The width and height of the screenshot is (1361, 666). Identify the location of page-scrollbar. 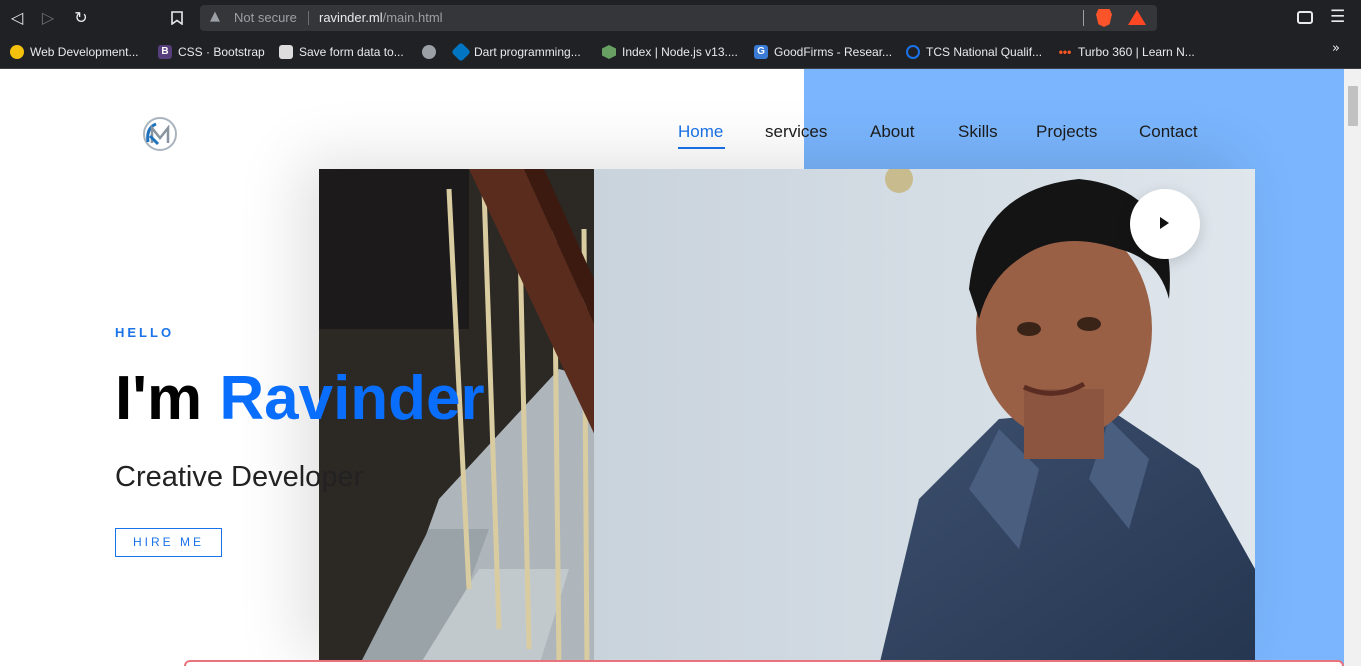
(1352, 367).